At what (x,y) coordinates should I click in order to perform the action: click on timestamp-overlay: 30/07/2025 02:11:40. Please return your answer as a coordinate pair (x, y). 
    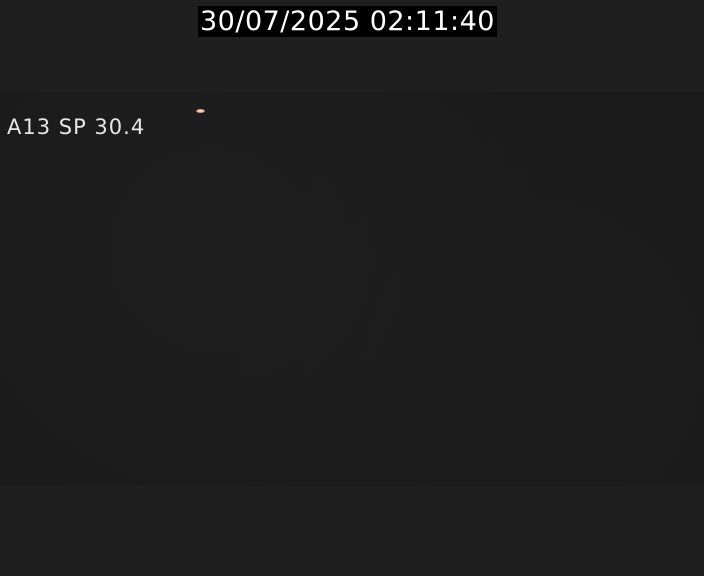
    Looking at the image, I should click on (347, 21).